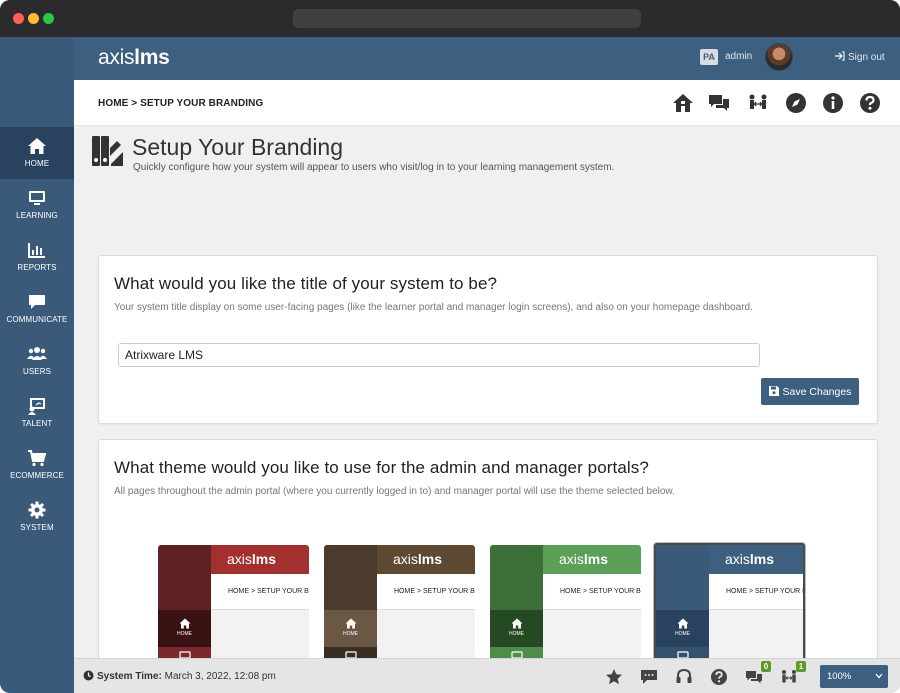  I want to click on theme-option-2: axislms HOME > SETUP YOUR BI HOME, so click(399, 601).